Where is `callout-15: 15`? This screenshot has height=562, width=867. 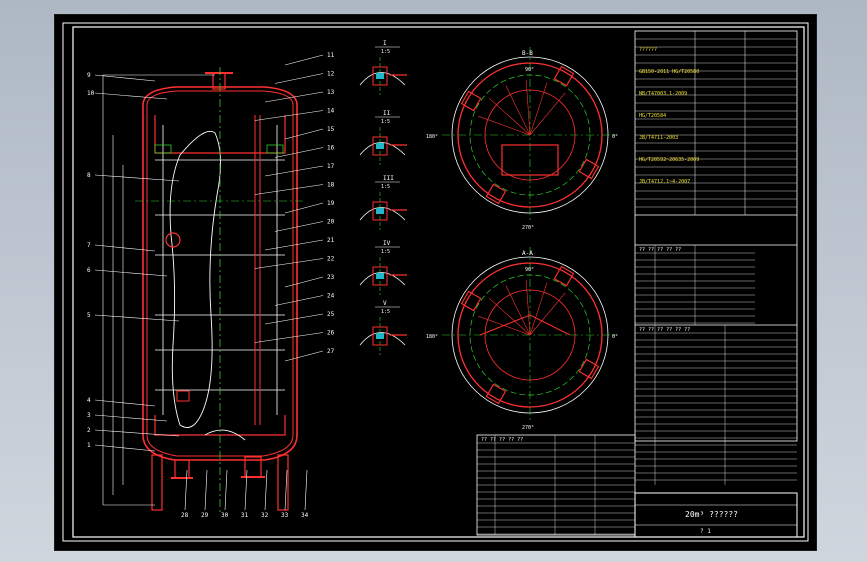 callout-15: 15 is located at coordinates (331, 129).